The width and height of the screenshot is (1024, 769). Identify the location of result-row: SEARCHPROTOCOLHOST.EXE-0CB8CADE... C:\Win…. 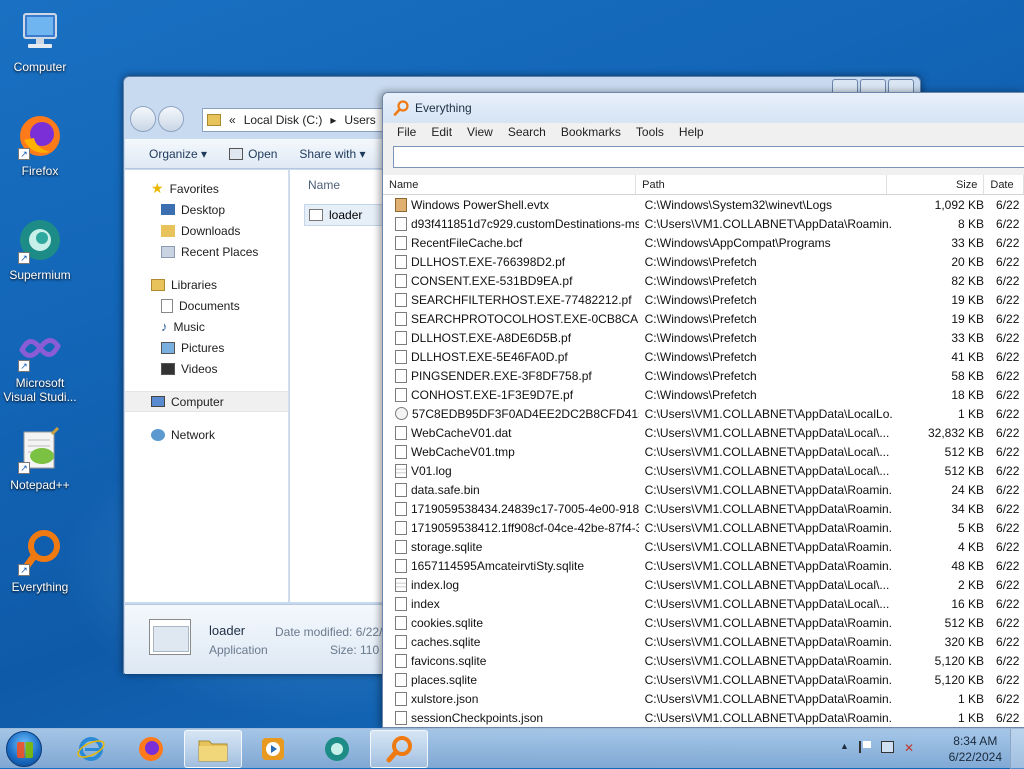
(703, 318).